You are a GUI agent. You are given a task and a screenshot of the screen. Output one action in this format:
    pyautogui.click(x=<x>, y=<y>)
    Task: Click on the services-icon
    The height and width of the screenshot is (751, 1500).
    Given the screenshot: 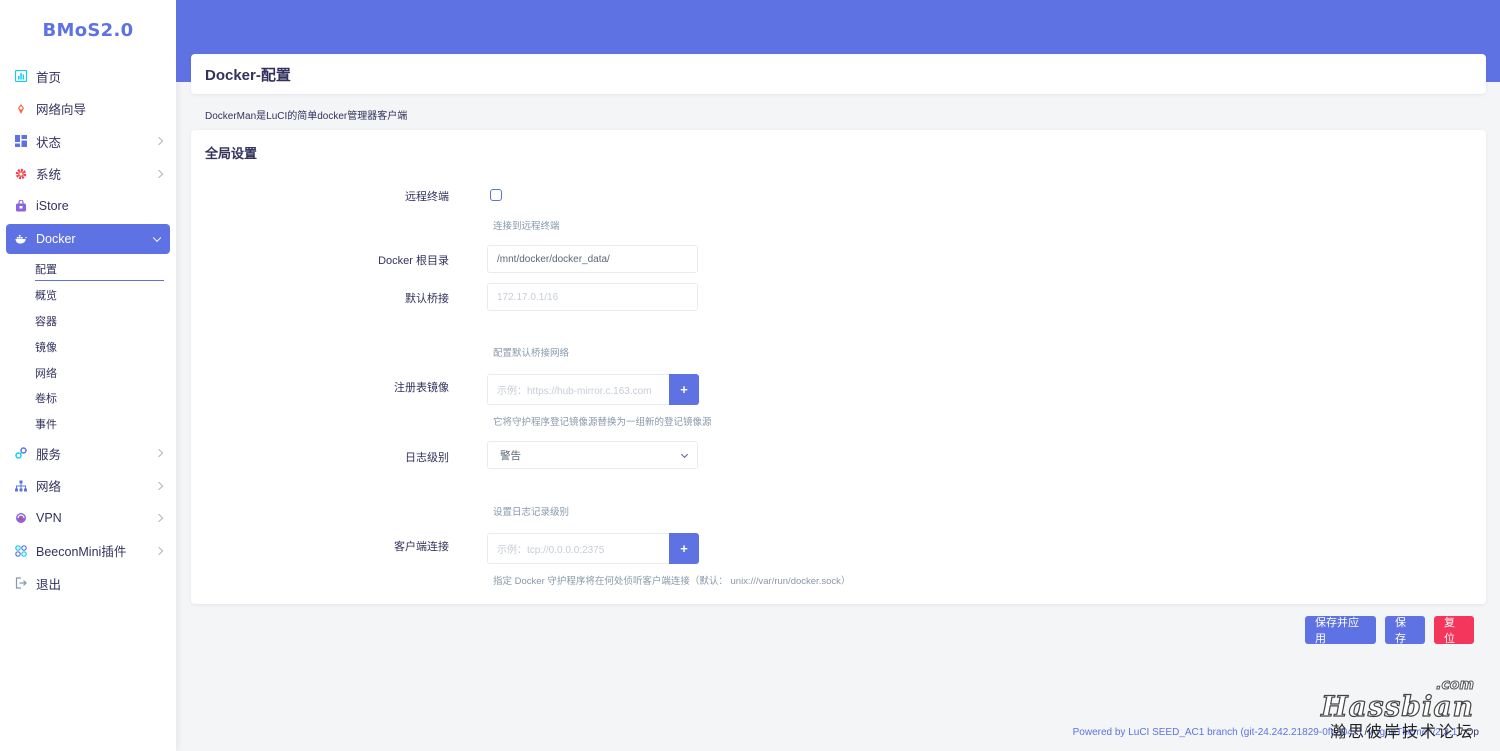 What is the action you would take?
    pyautogui.click(x=21, y=453)
    